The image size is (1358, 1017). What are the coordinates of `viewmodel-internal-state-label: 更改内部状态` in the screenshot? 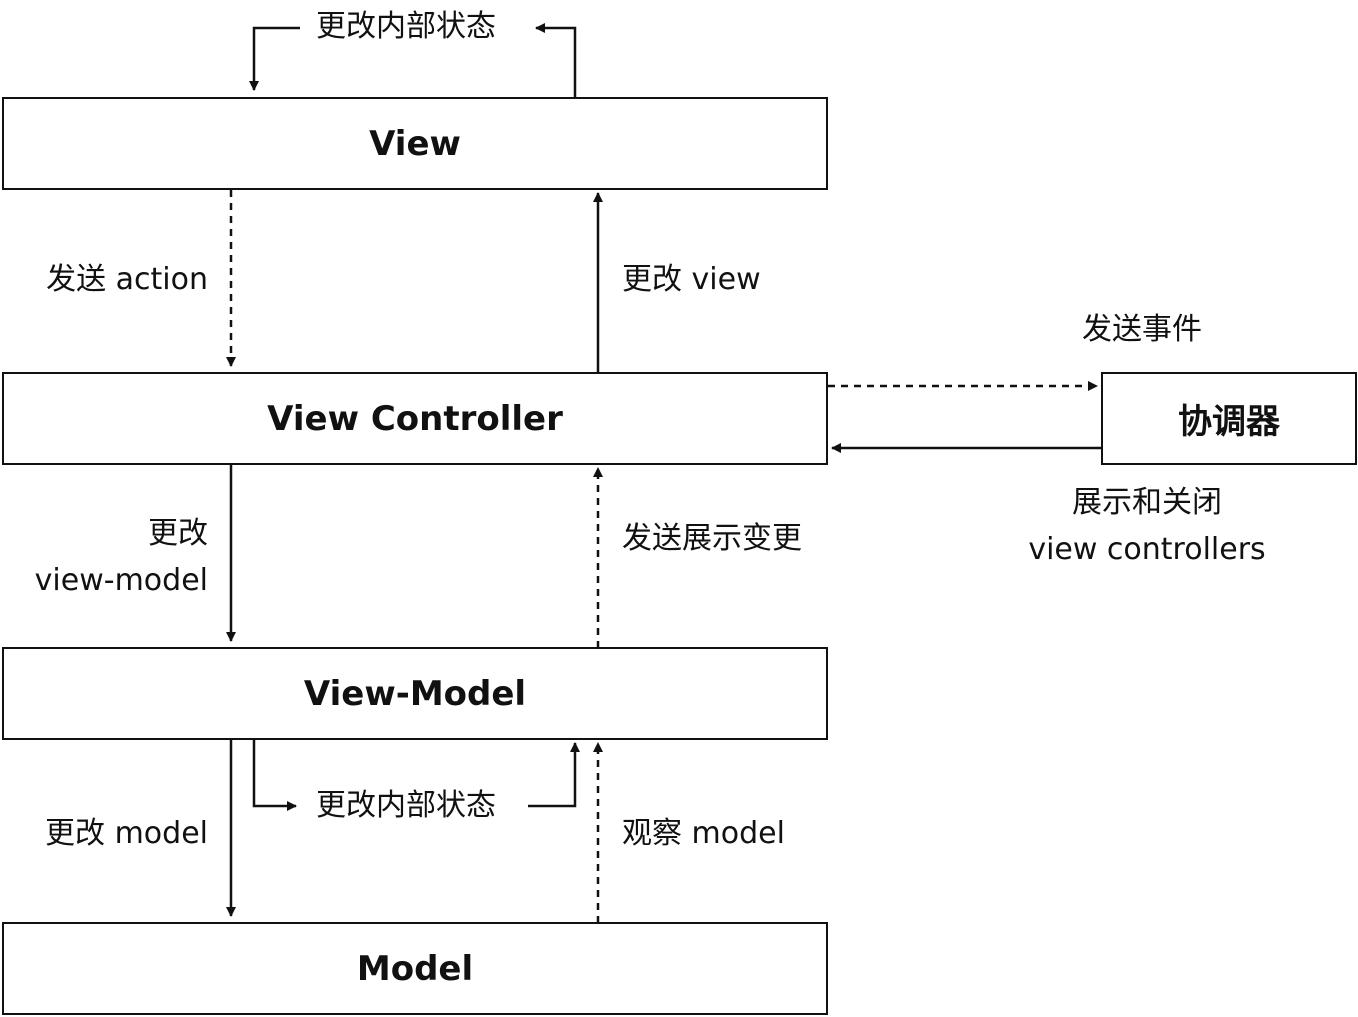 It's located at (406, 805).